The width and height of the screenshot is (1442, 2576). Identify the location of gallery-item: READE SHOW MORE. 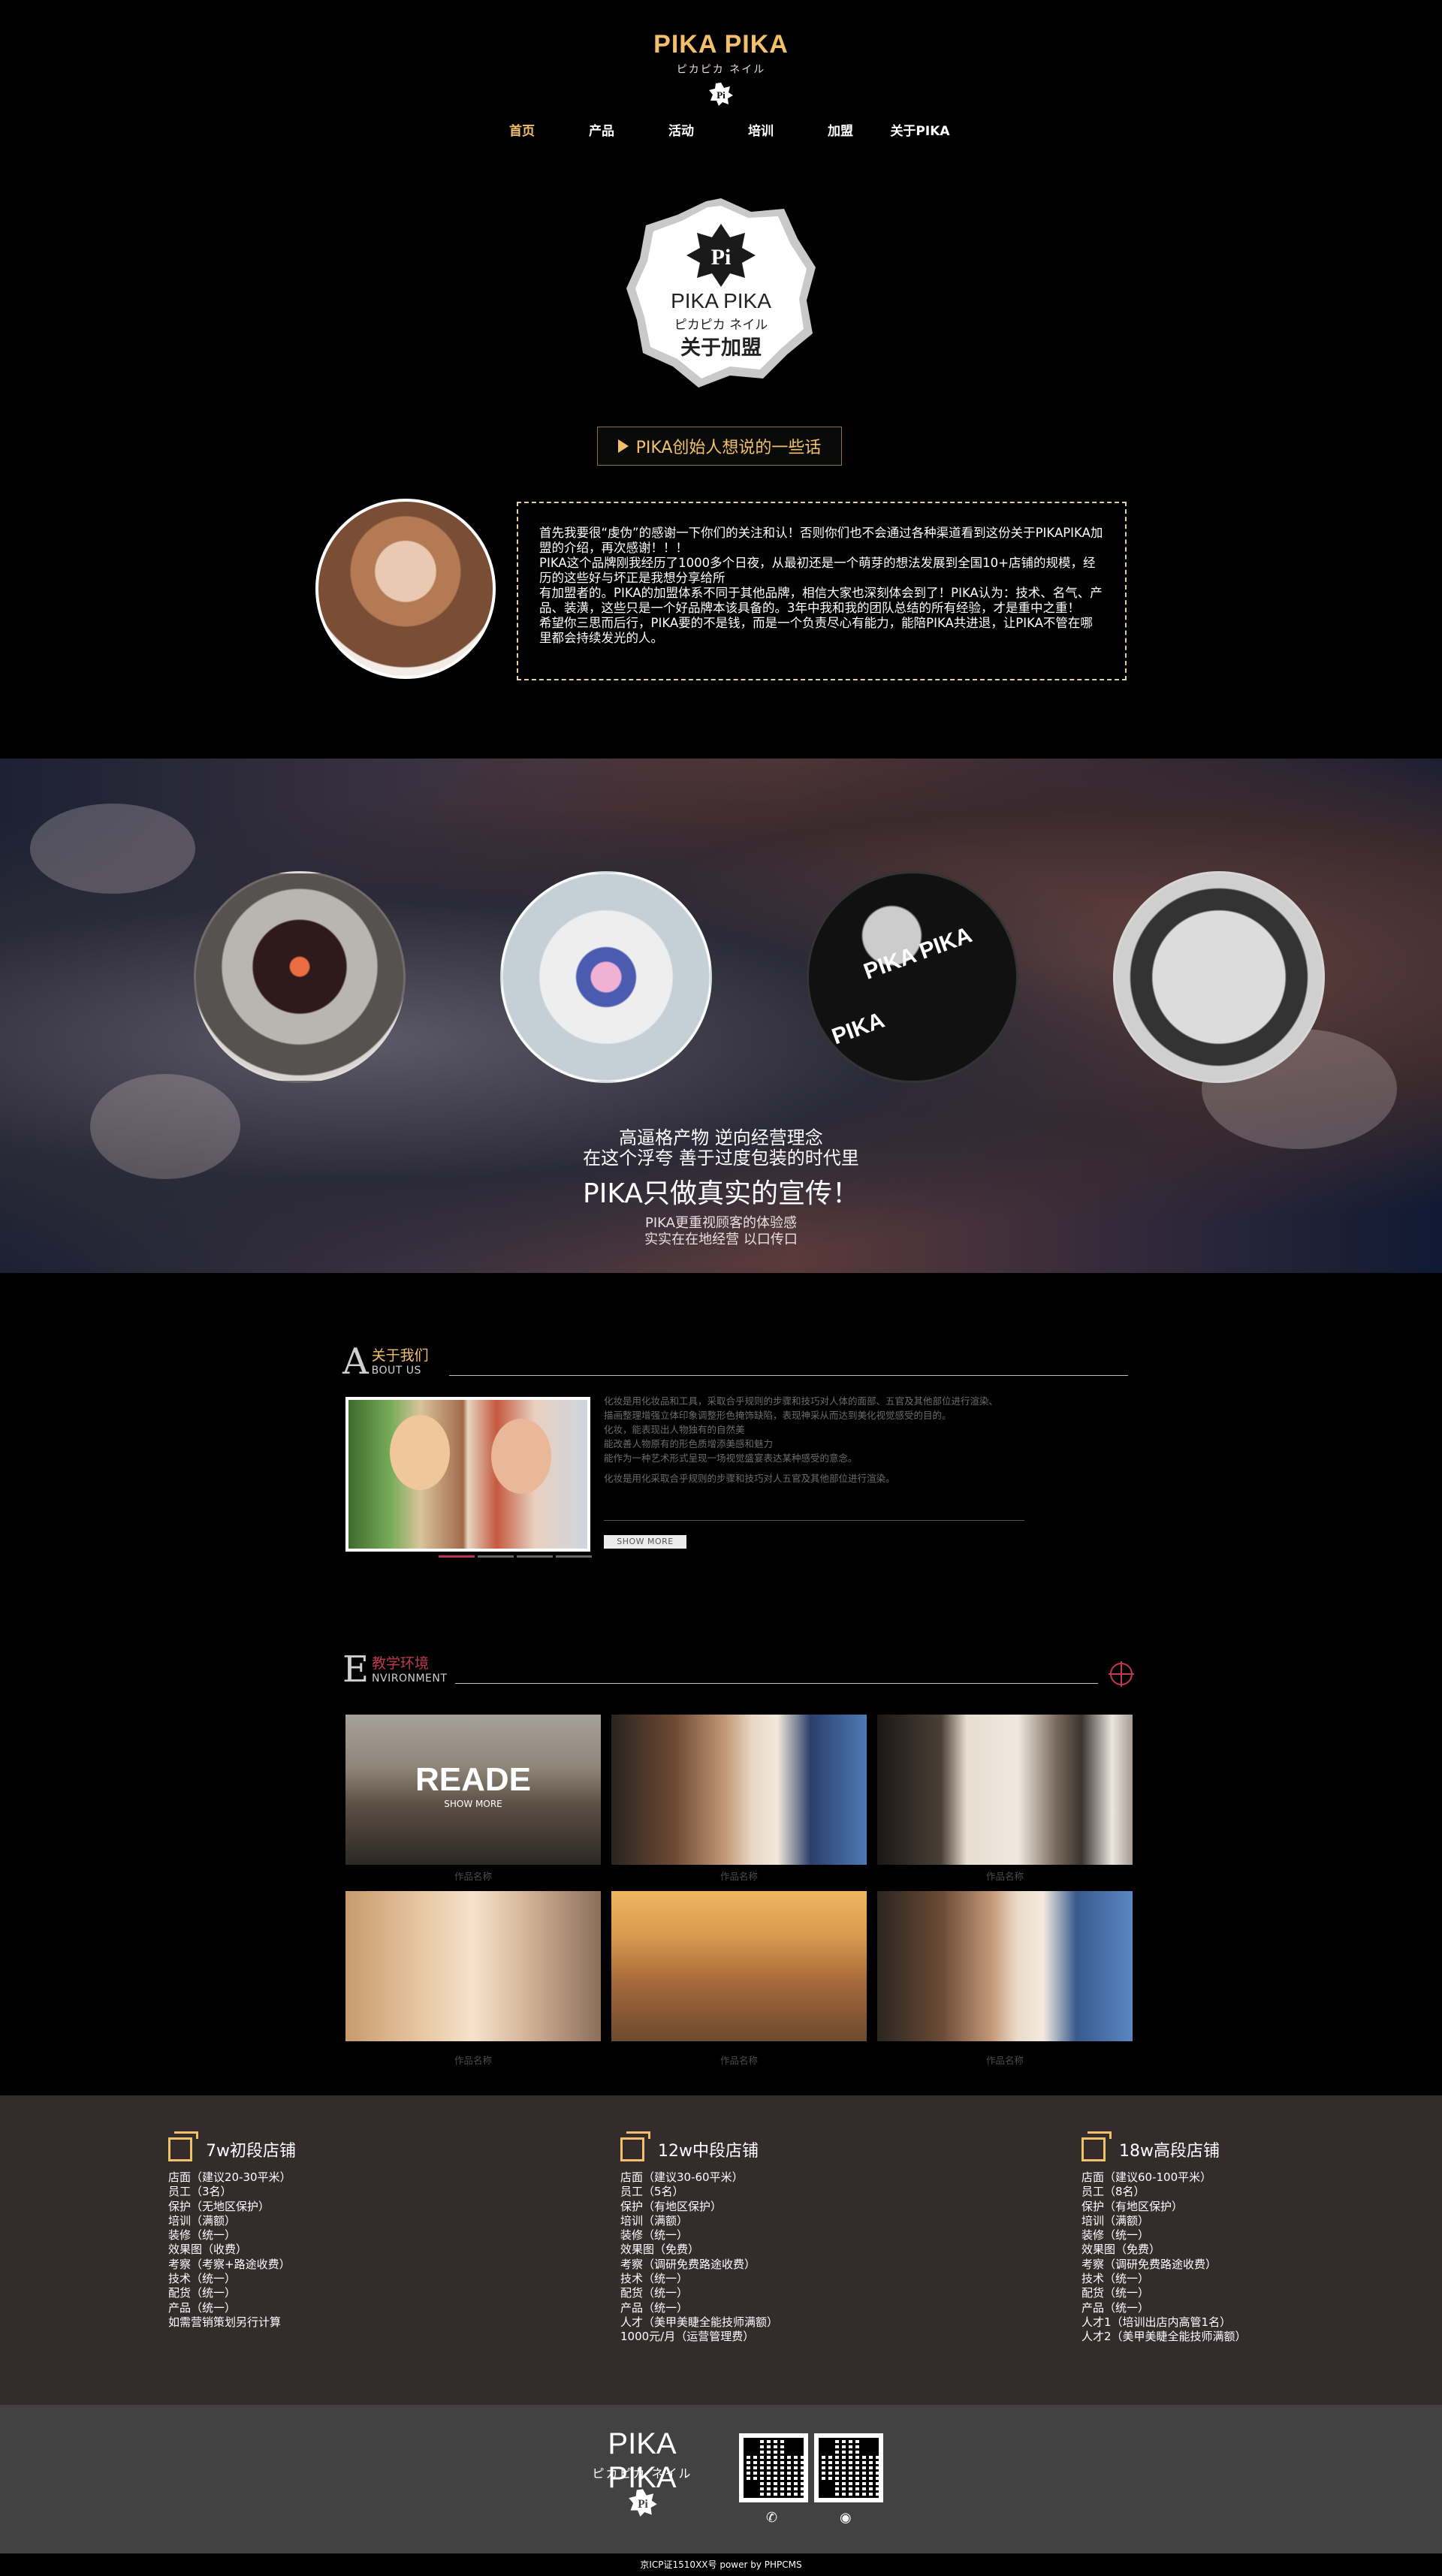
(473, 1790).